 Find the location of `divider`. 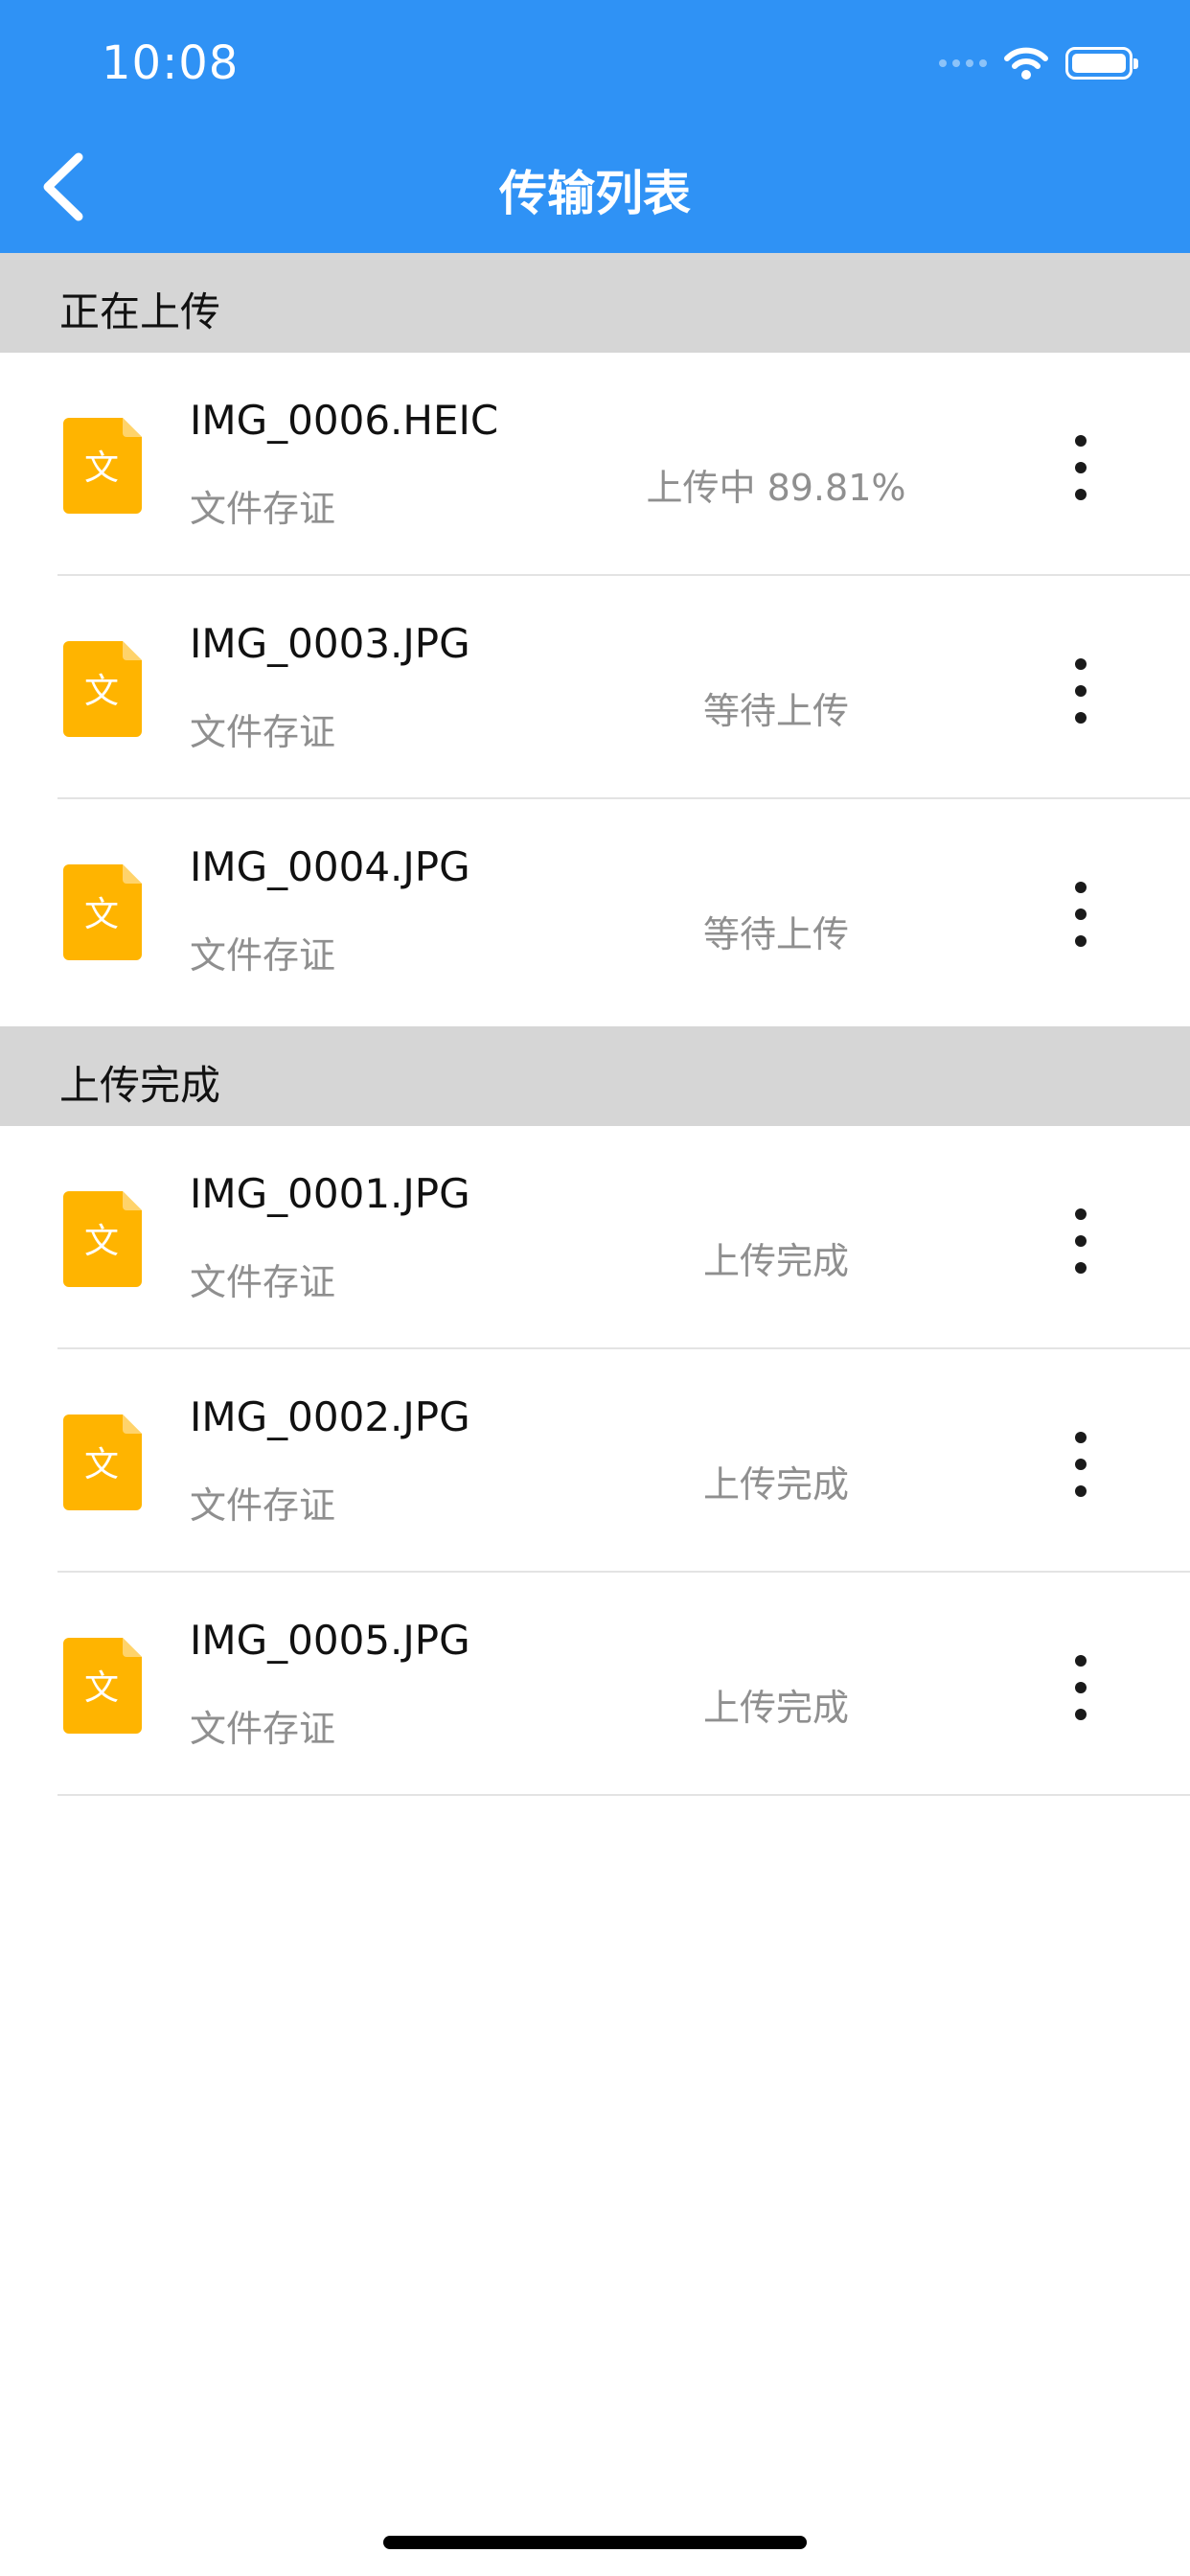

divider is located at coordinates (623, 1795).